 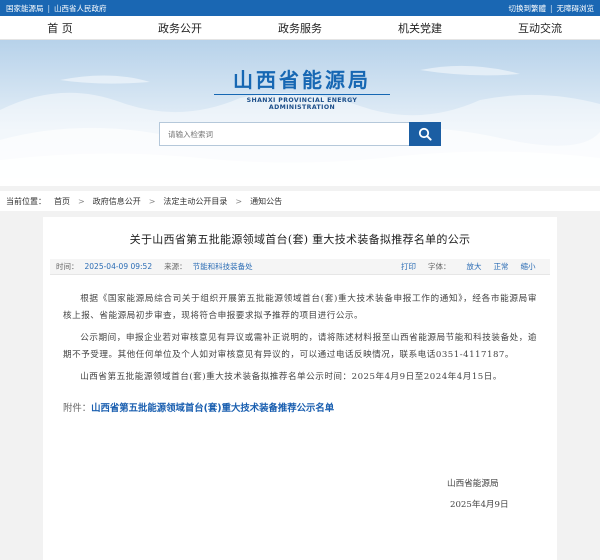 What do you see at coordinates (540, 28) in the screenshot?
I see `nav-item-interaction: 互动交流` at bounding box center [540, 28].